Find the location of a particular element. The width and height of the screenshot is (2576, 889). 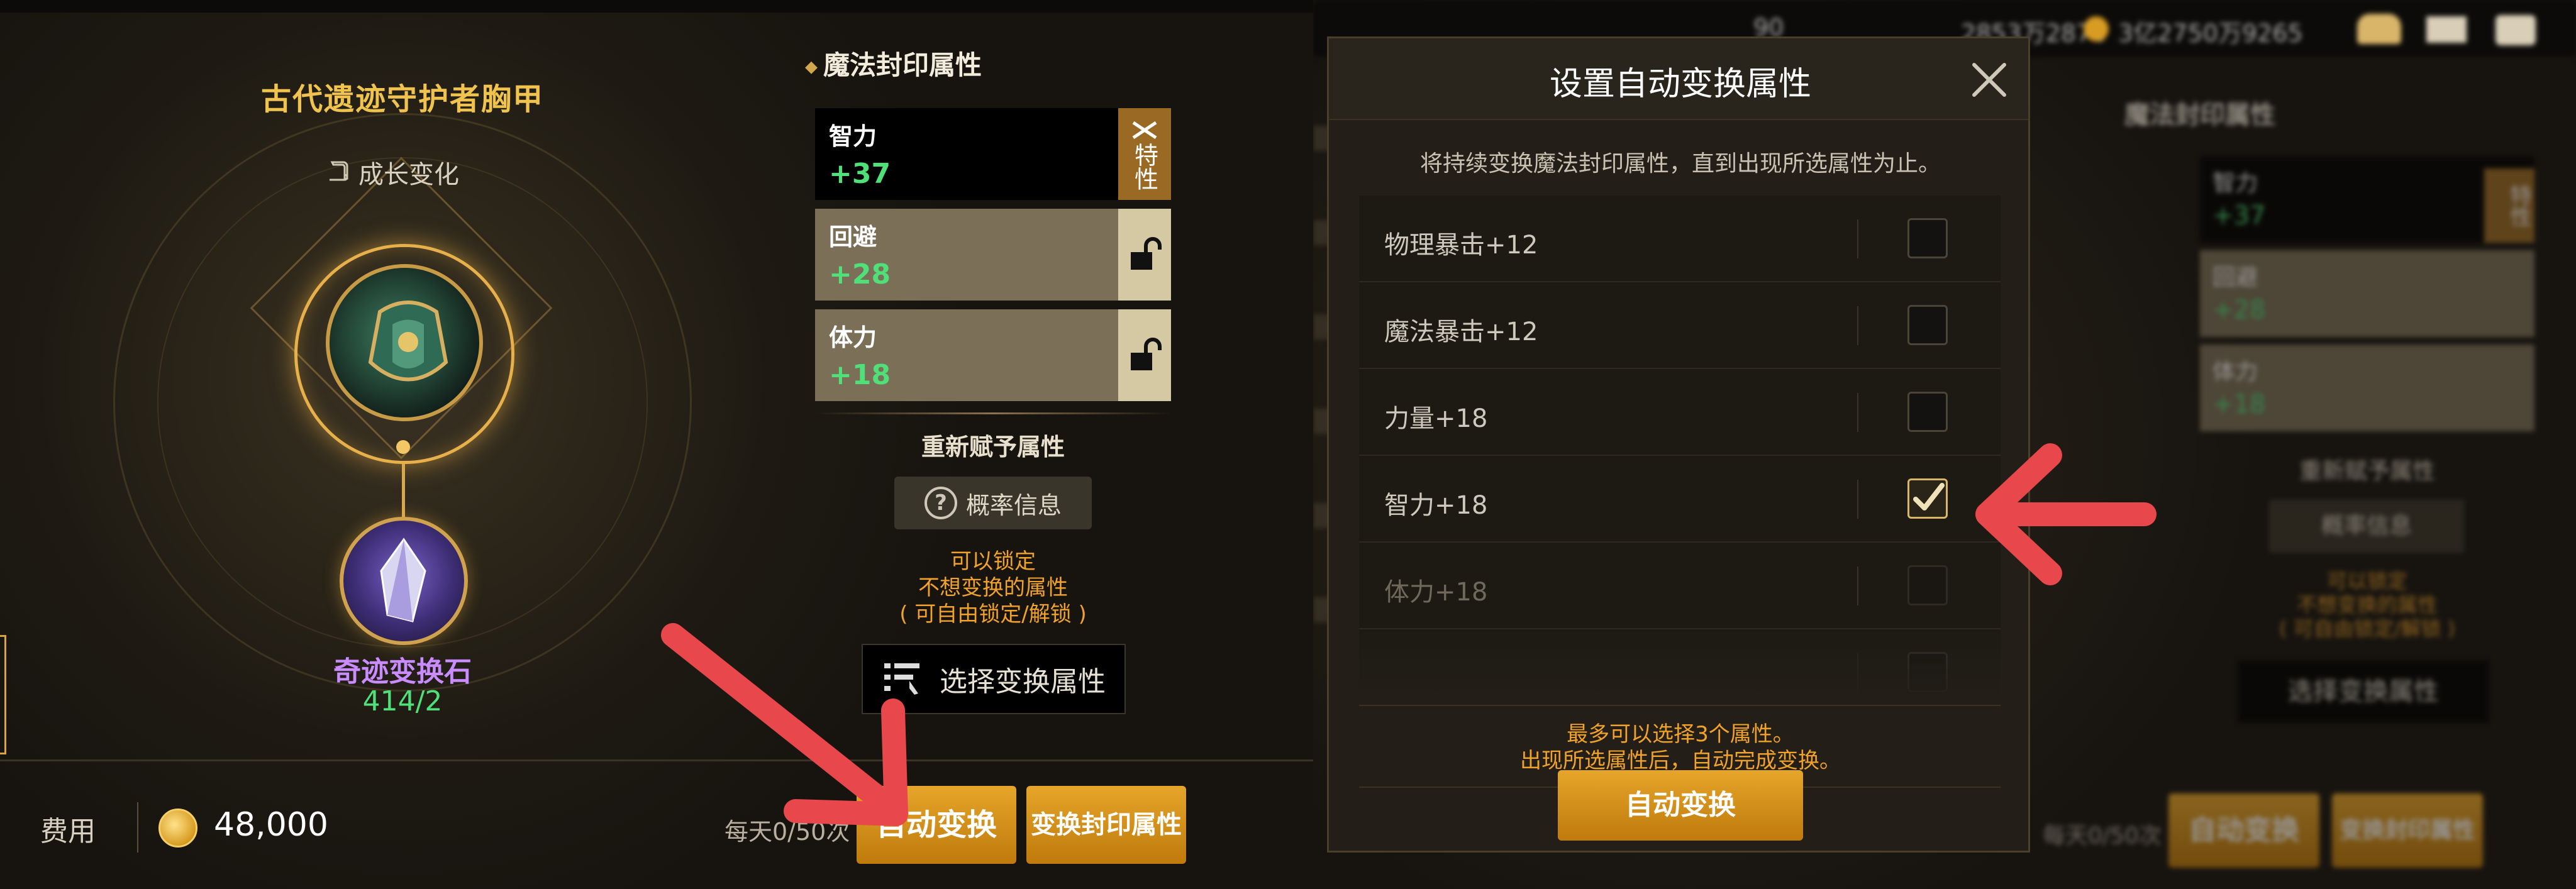

trait-badge: 特性 is located at coordinates (1144, 154).